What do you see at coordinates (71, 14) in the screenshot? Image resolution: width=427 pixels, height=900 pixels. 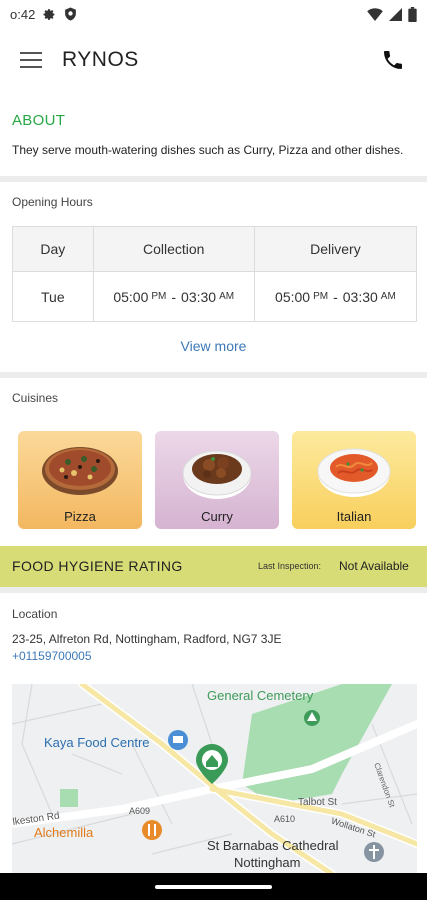 I see `shield-icon` at bounding box center [71, 14].